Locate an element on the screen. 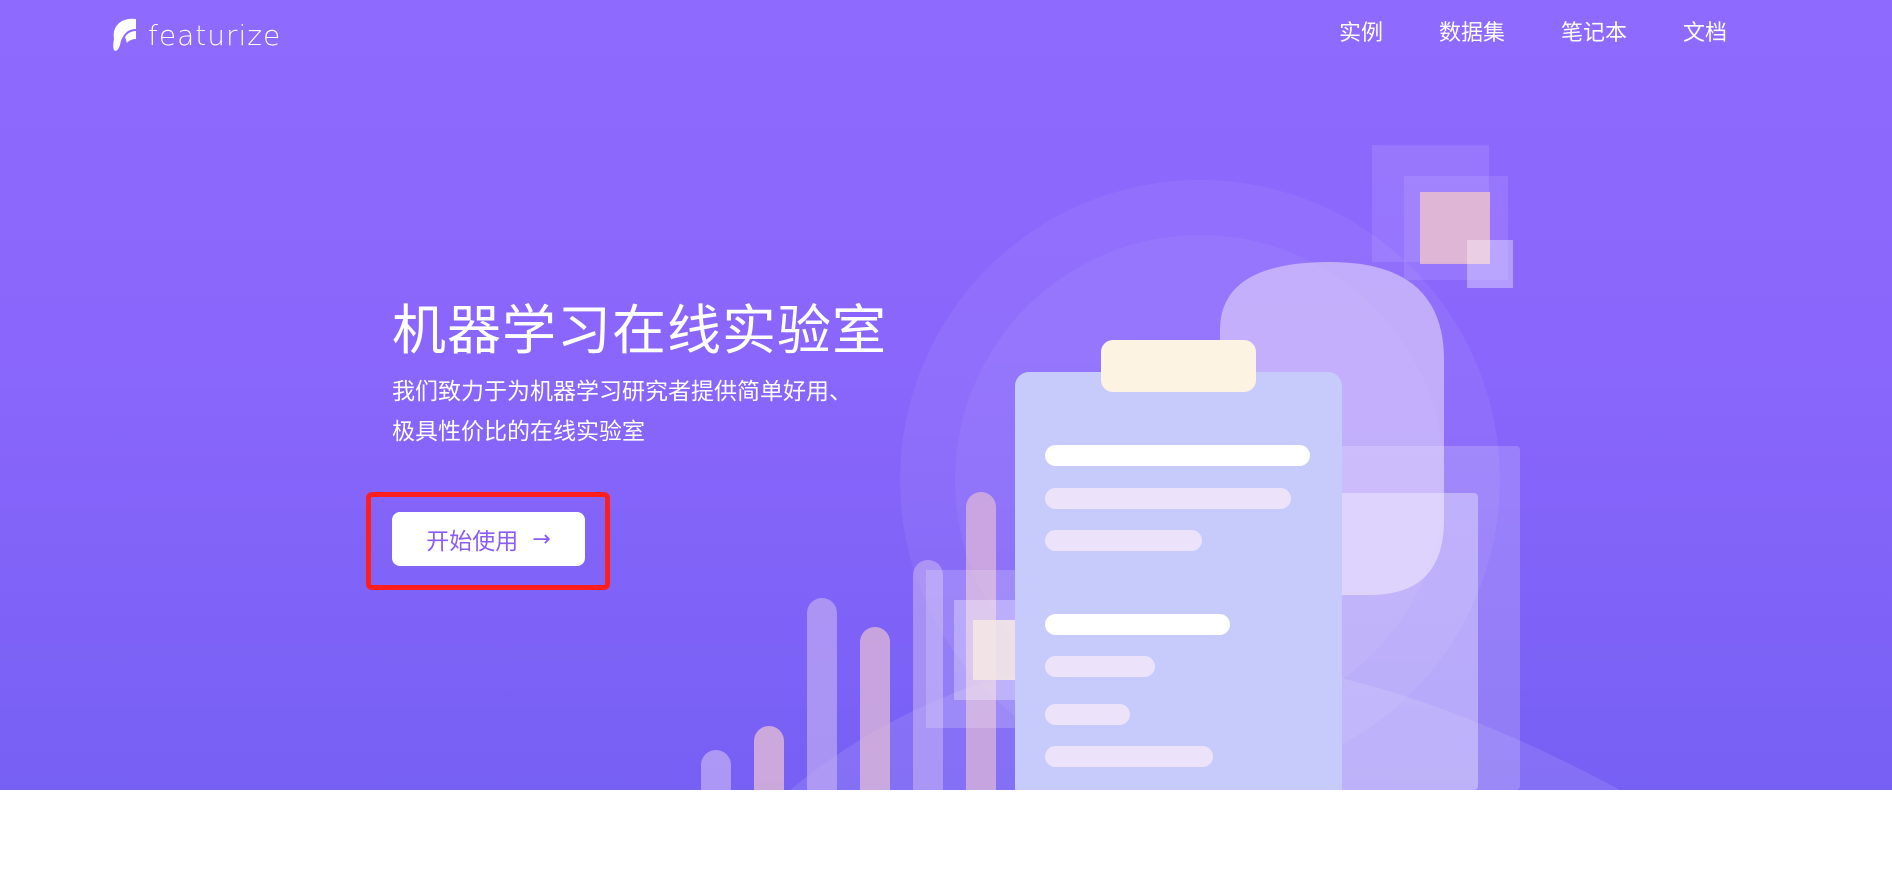 The image size is (1892, 892). top-navbar: featurize 实例 数据集 笔记本 文档 is located at coordinates (946, 35).